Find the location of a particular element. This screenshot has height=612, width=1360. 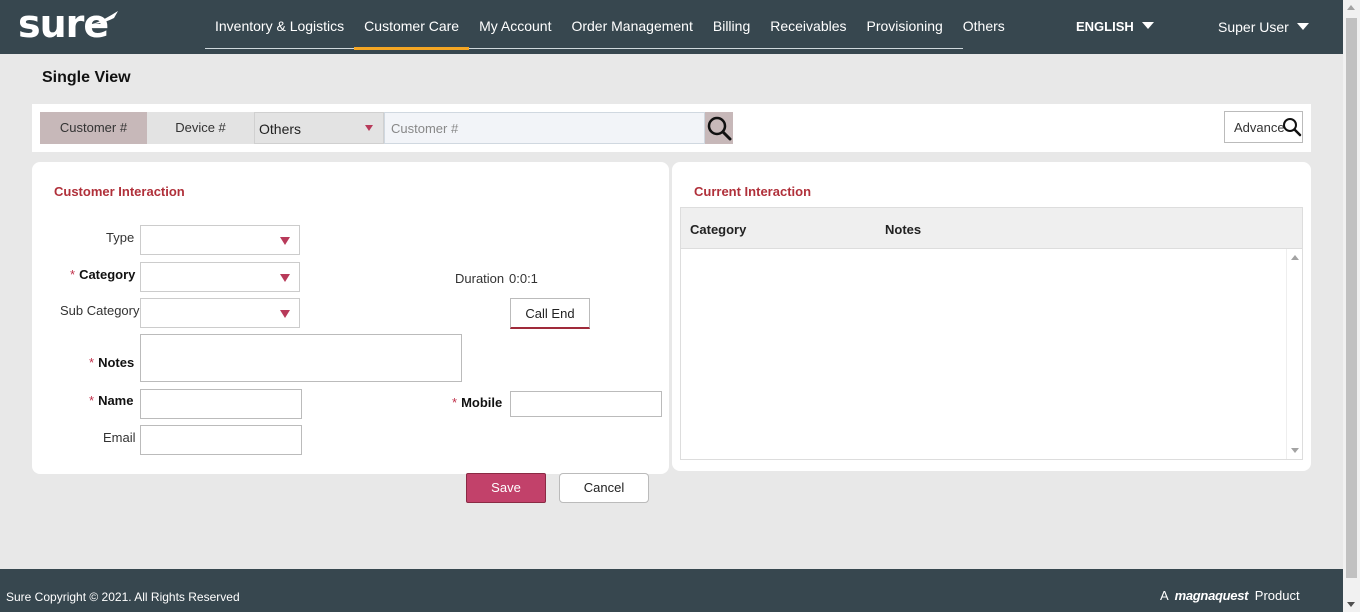

sure-logo: sure is located at coordinates (70, 24).